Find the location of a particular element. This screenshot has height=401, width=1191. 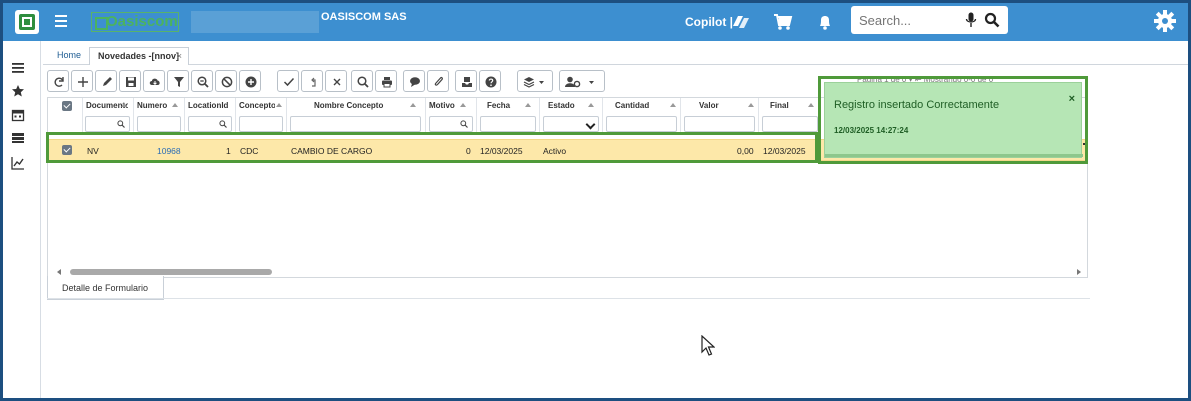

layers-icon is located at coordinates (533, 82).